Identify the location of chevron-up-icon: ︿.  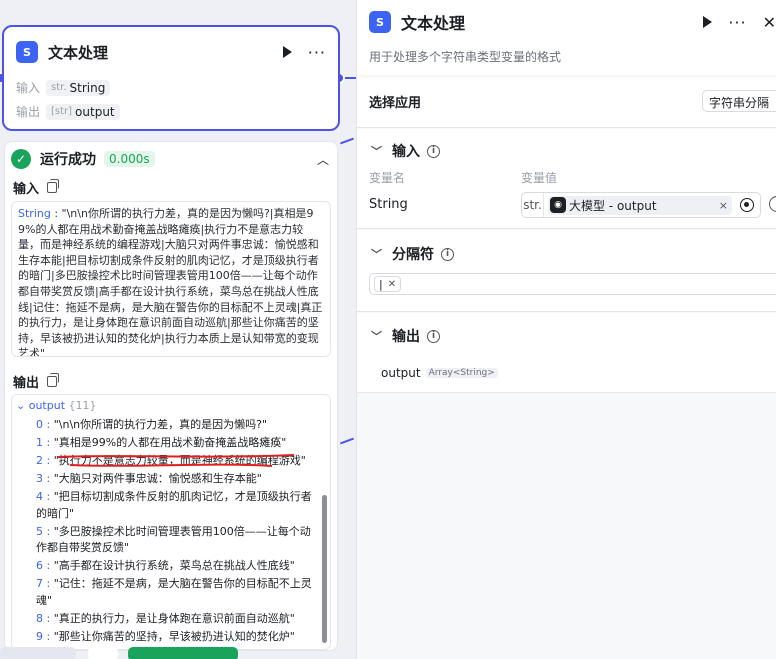
(323, 159).